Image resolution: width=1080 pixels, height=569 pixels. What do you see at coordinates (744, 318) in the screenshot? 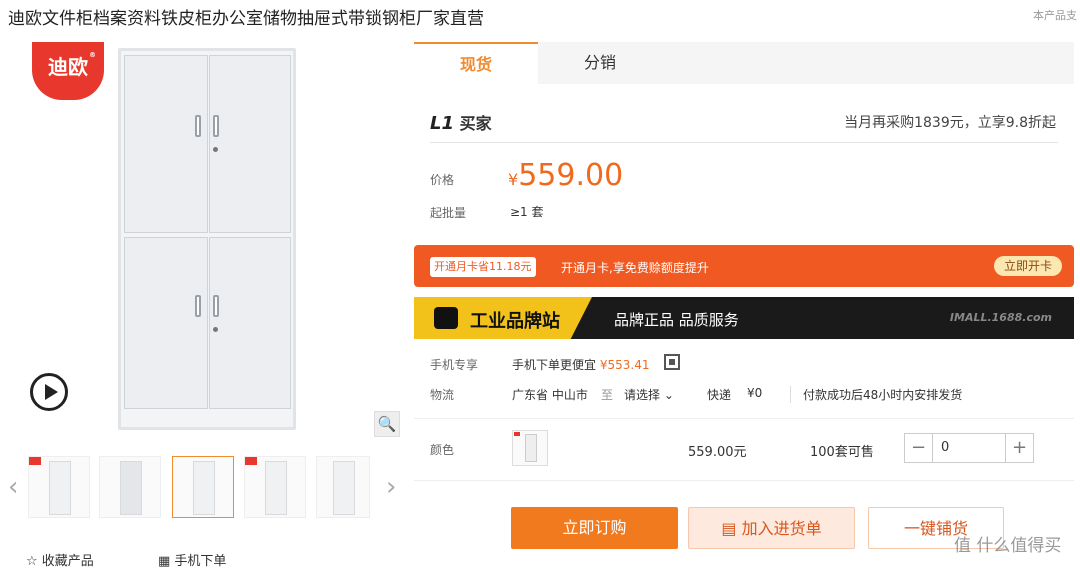
I see `brand-station-banner: 工业品牌站 品牌正品 品质服务 IMALL.1688.com` at bounding box center [744, 318].